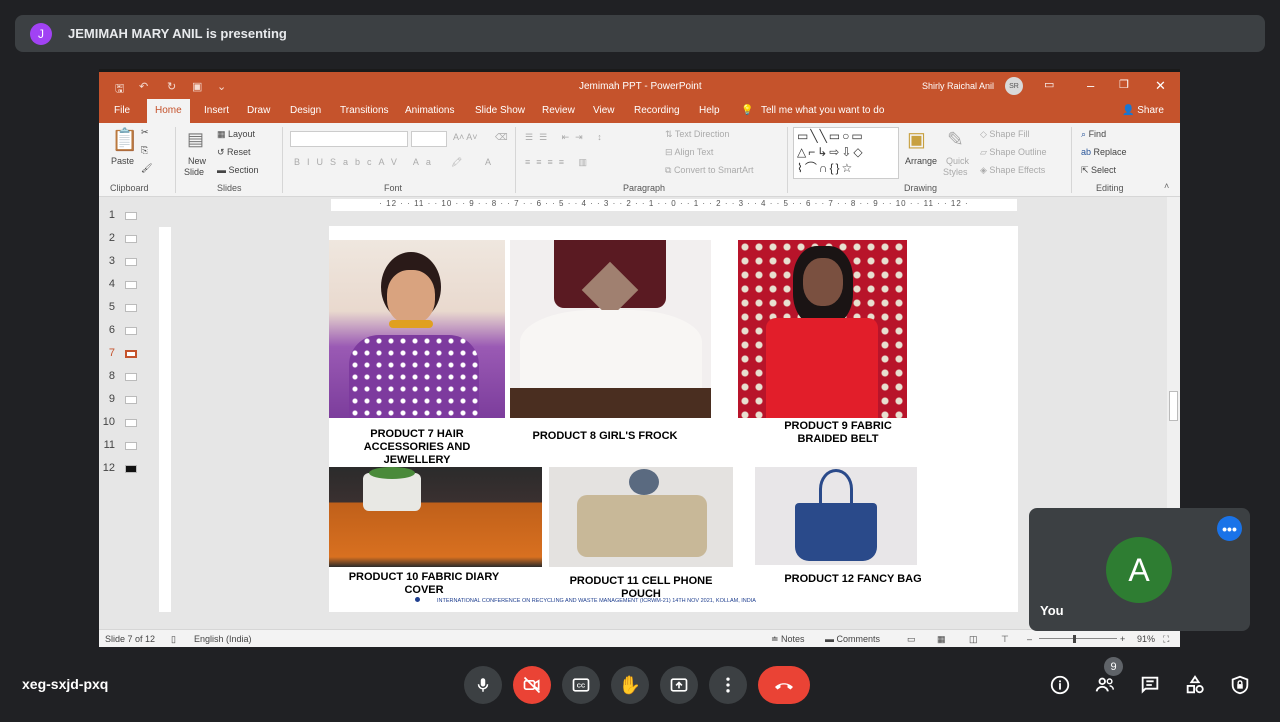  Describe the element at coordinates (429, 139) in the screenshot. I see `font-size-box` at that location.